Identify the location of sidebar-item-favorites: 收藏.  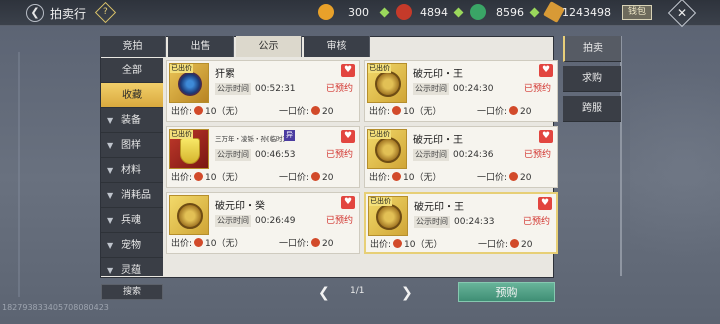
(132, 95).